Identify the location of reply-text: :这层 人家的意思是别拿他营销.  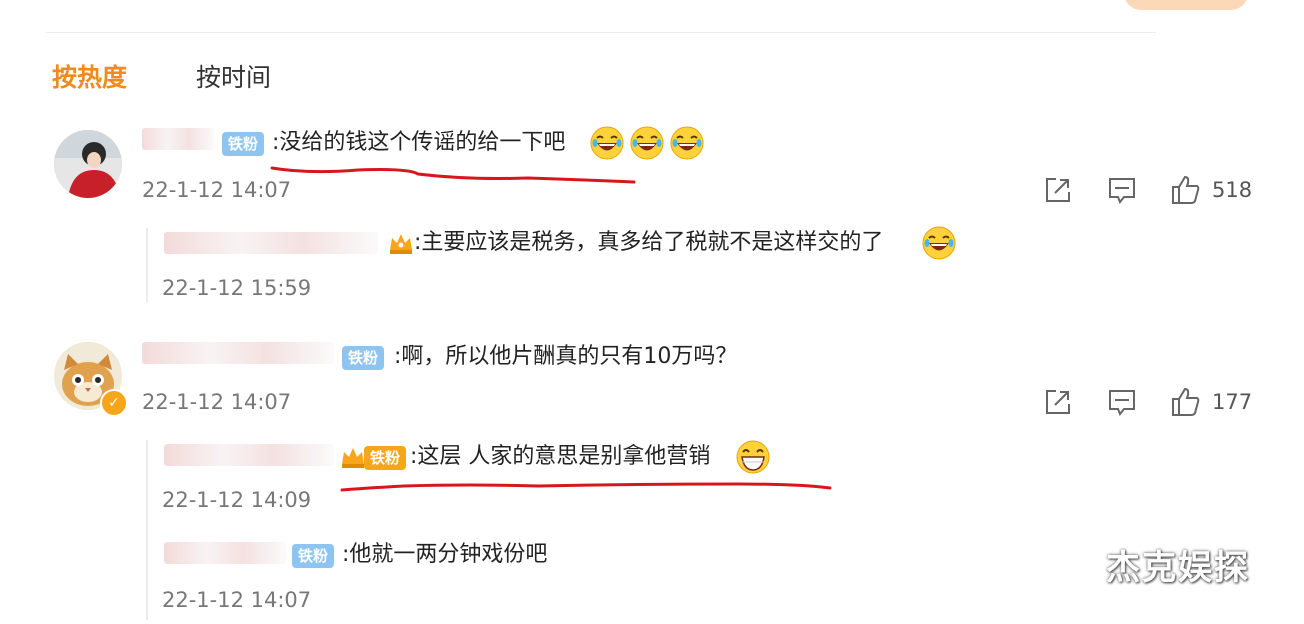
(560, 456).